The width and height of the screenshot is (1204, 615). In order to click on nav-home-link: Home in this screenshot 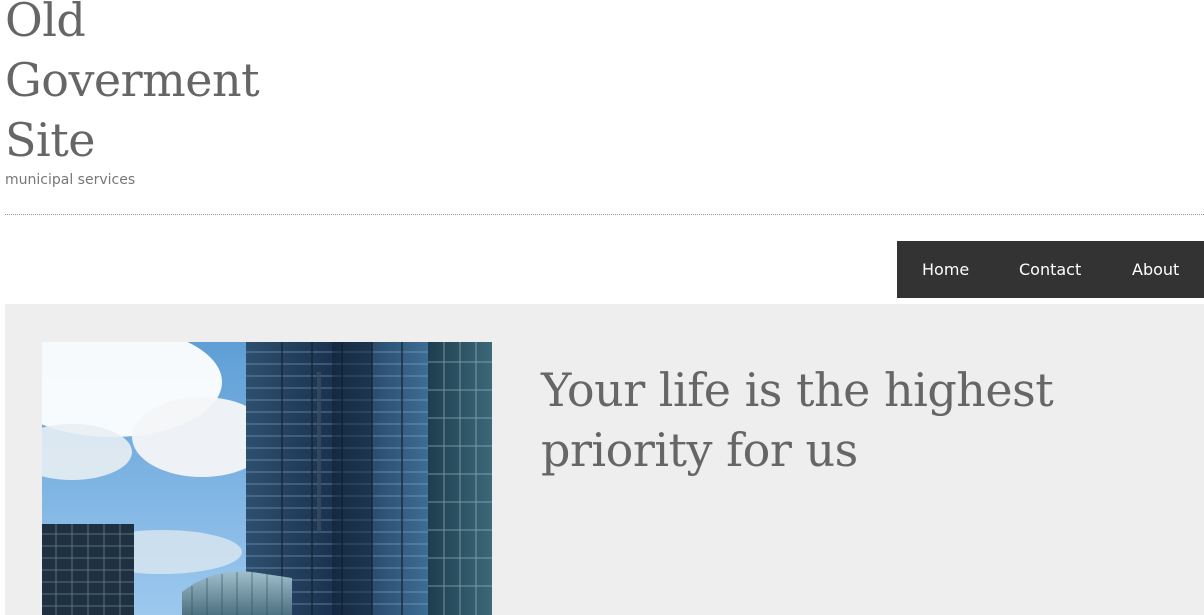, I will do `click(945, 269)`.